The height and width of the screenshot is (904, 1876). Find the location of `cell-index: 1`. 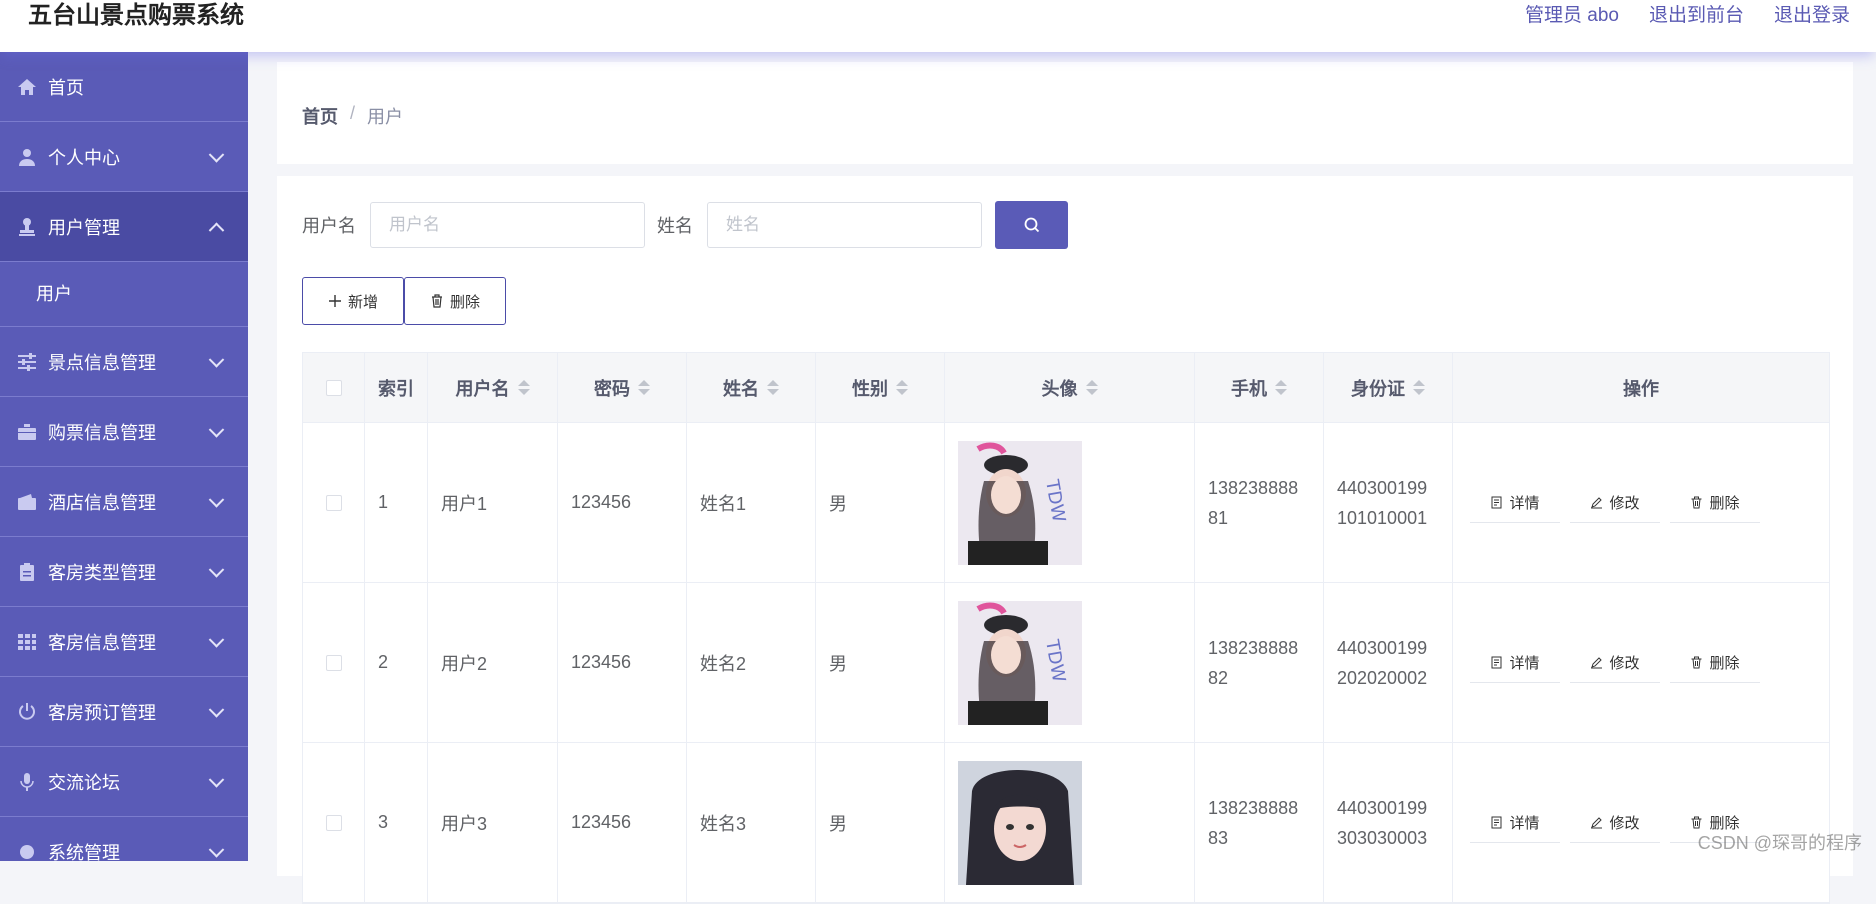

cell-index: 1 is located at coordinates (396, 502).